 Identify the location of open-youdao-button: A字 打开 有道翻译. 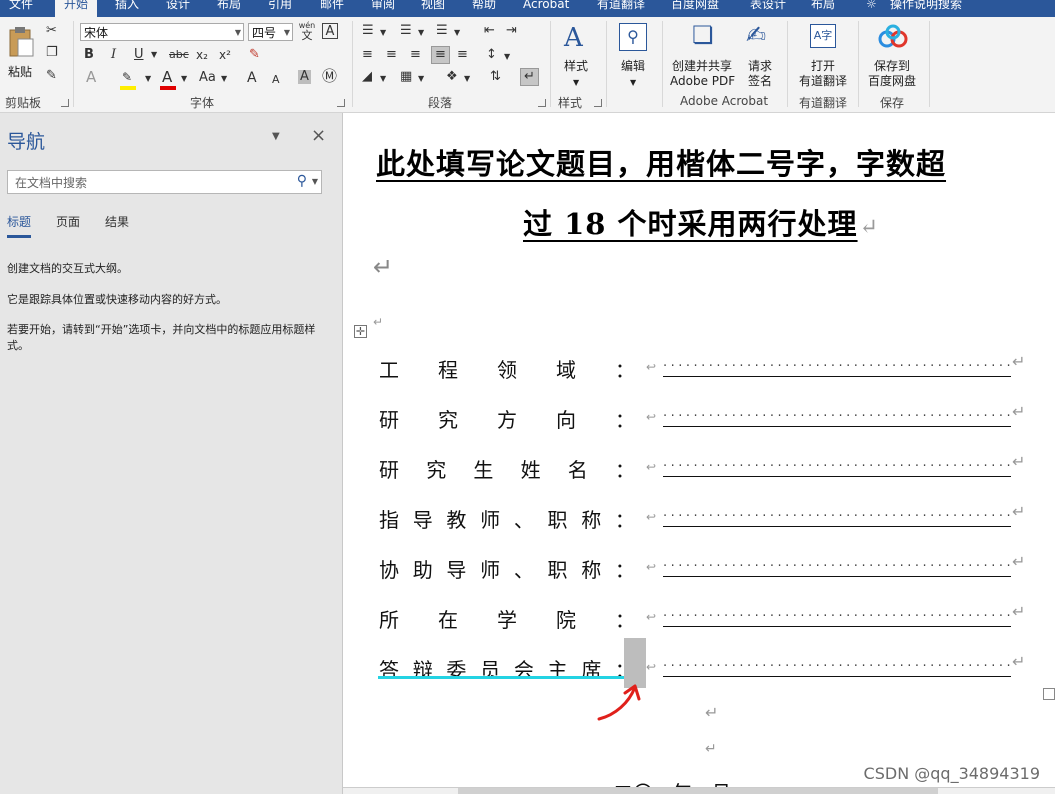
(823, 56).